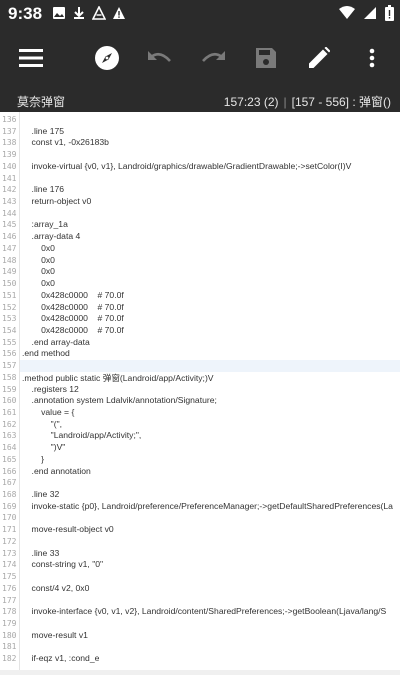 The height and width of the screenshot is (675, 400). What do you see at coordinates (200, 179) in the screenshot?
I see `code-line: 141` at bounding box center [200, 179].